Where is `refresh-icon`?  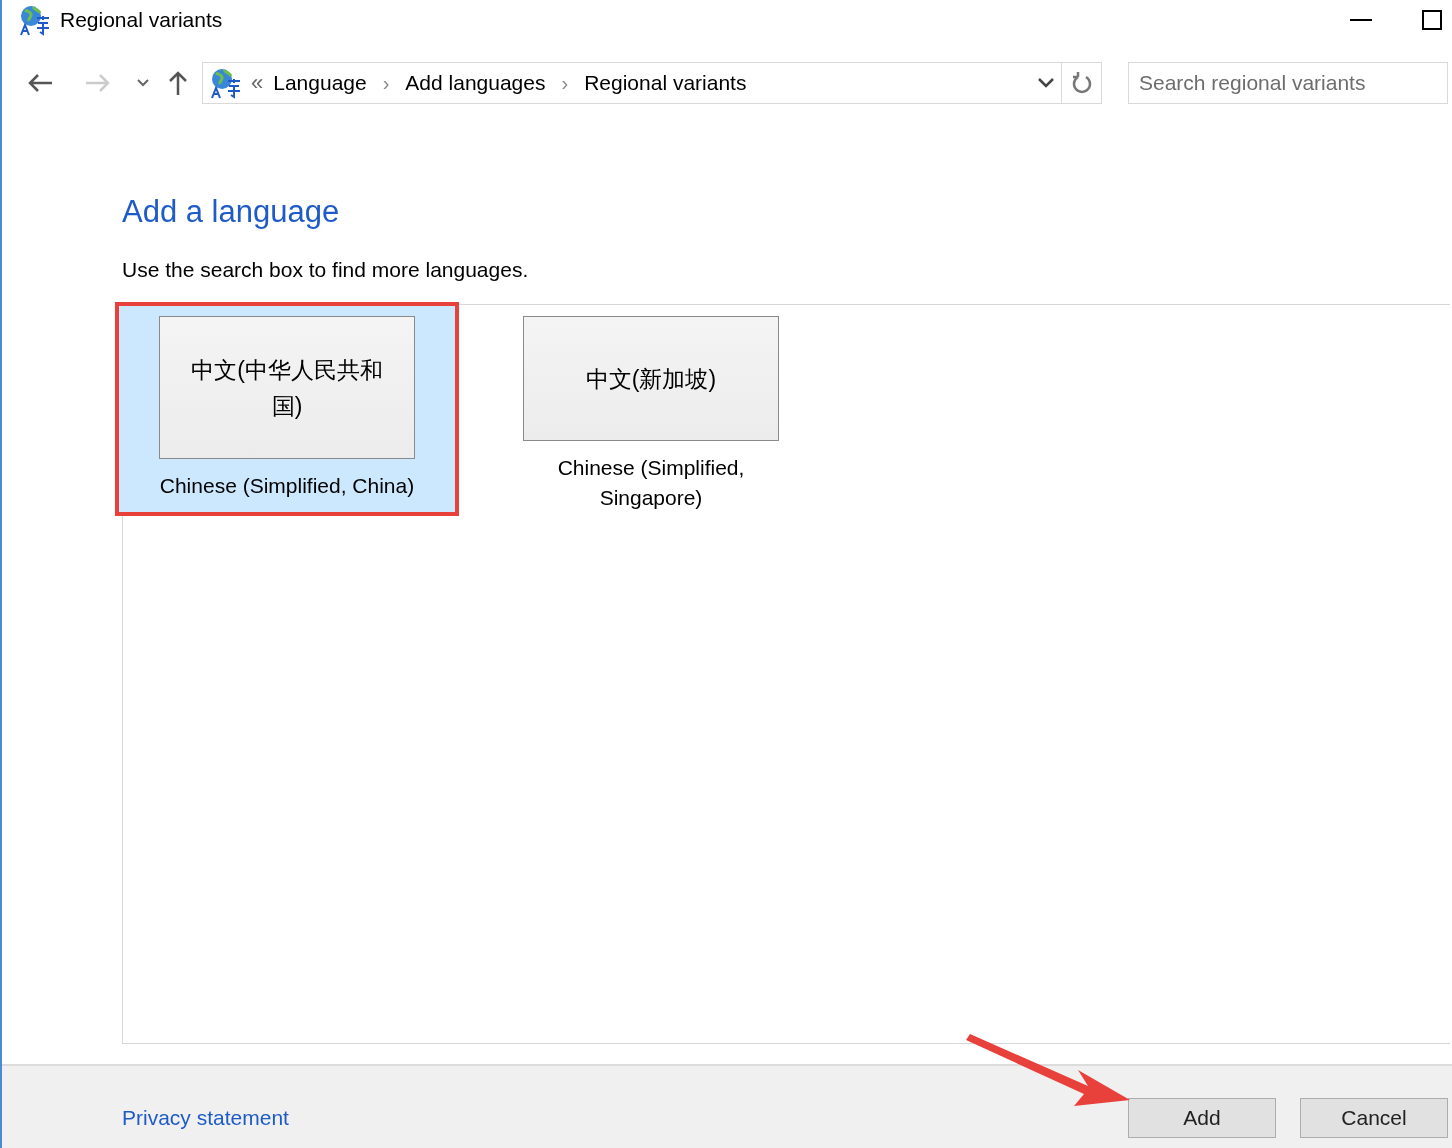
refresh-icon is located at coordinates (1081, 83).